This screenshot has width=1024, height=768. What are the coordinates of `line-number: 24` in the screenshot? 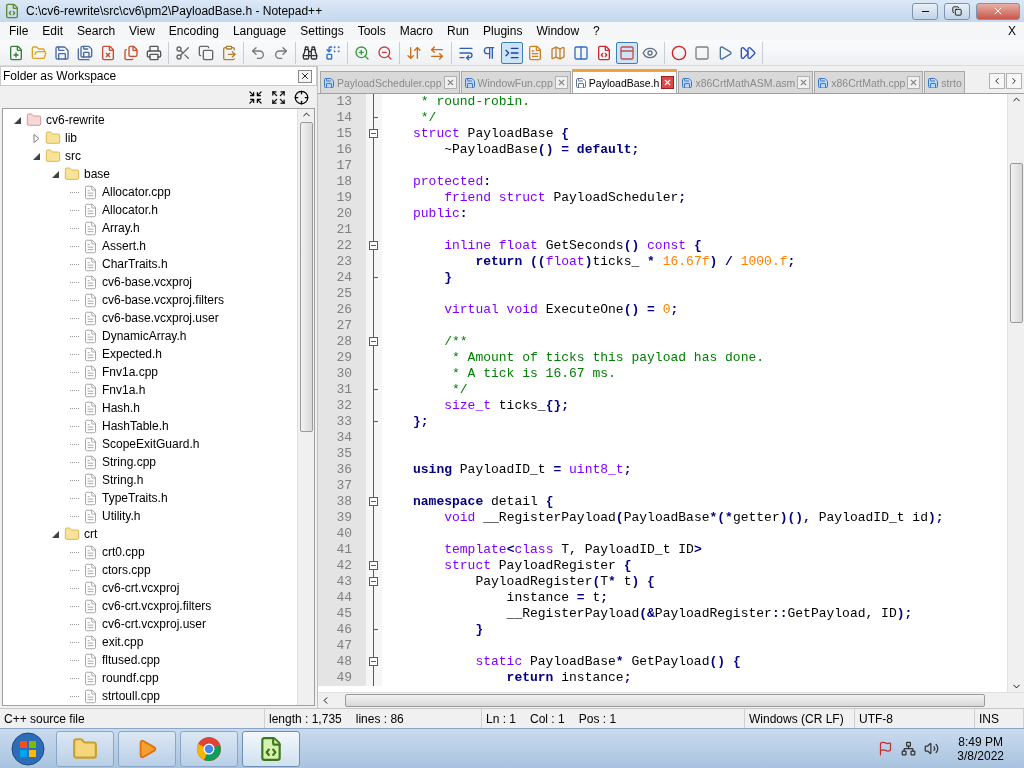 It's located at (342, 278).